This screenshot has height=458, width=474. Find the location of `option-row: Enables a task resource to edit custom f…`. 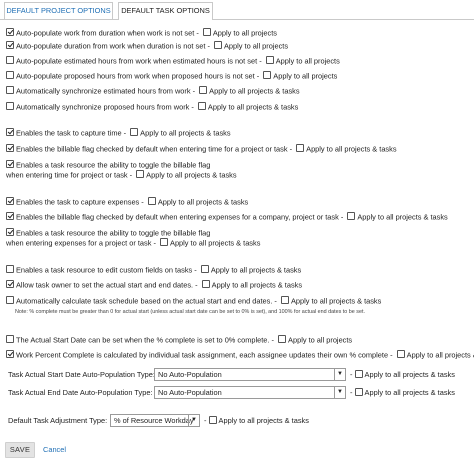

option-row: Enables a task resource to edit custom f… is located at coordinates (153, 269).